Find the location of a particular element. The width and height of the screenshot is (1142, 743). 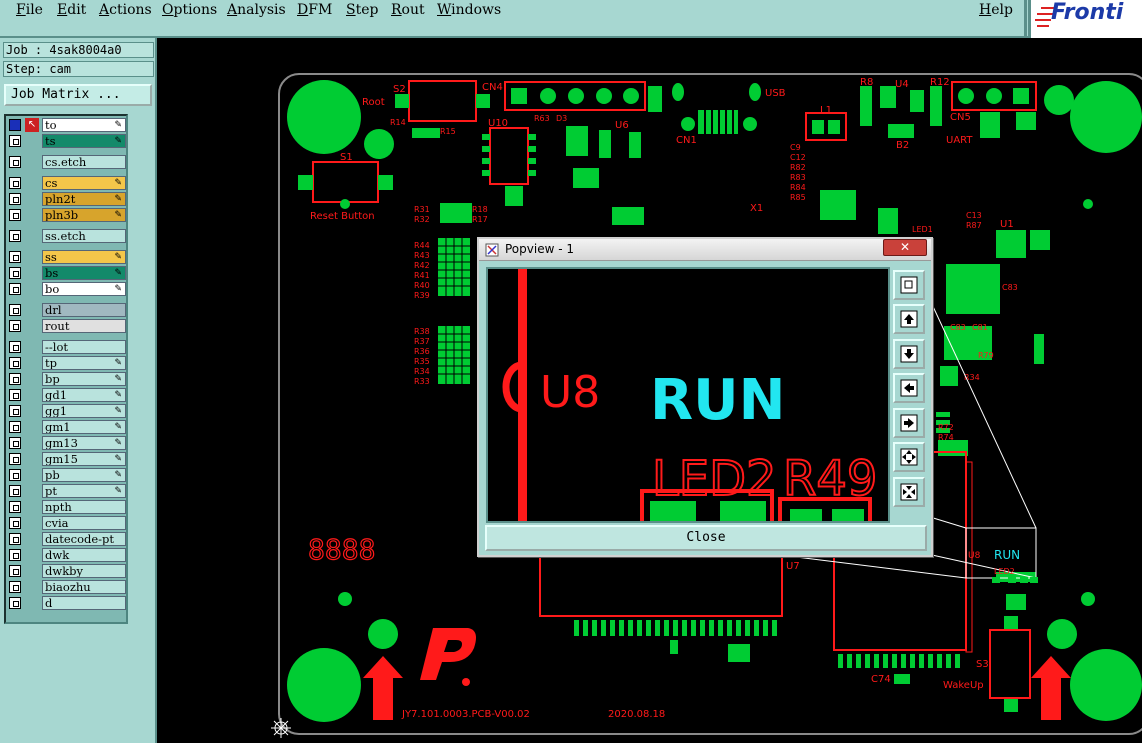

silk-u1: U1 is located at coordinates (1007, 224).